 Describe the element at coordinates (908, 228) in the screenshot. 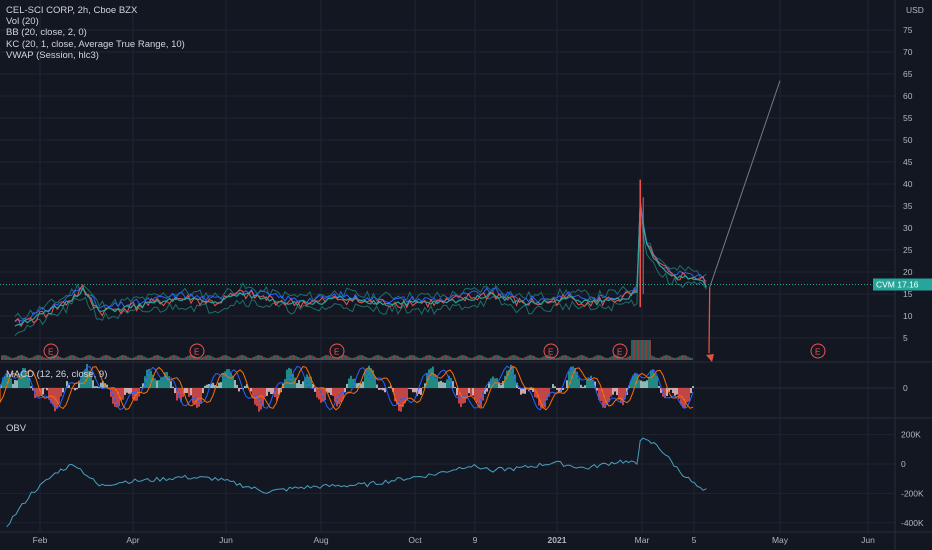

I see `price-tick-label: 30` at that location.